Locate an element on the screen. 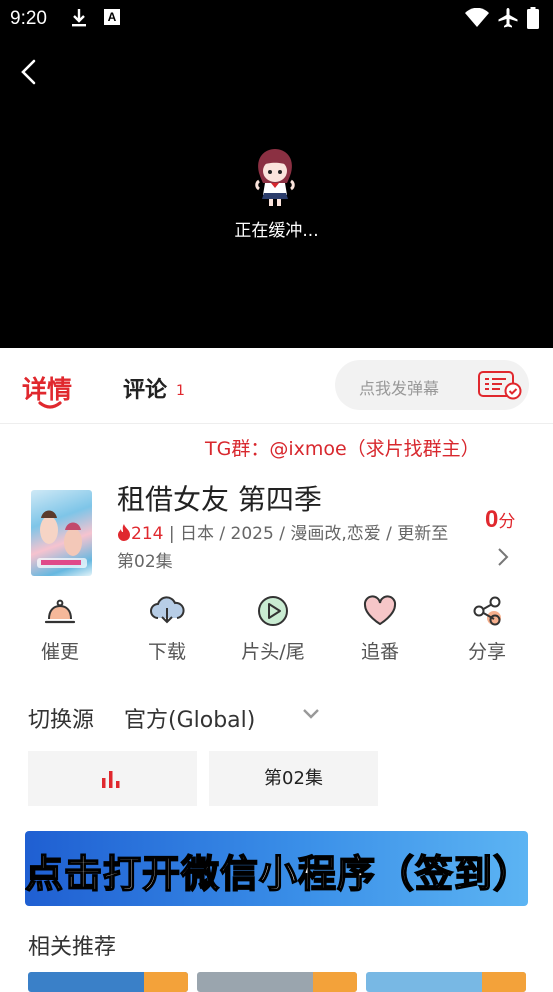  skip-intro-outro-button: 片头/尾 is located at coordinates (273, 629).